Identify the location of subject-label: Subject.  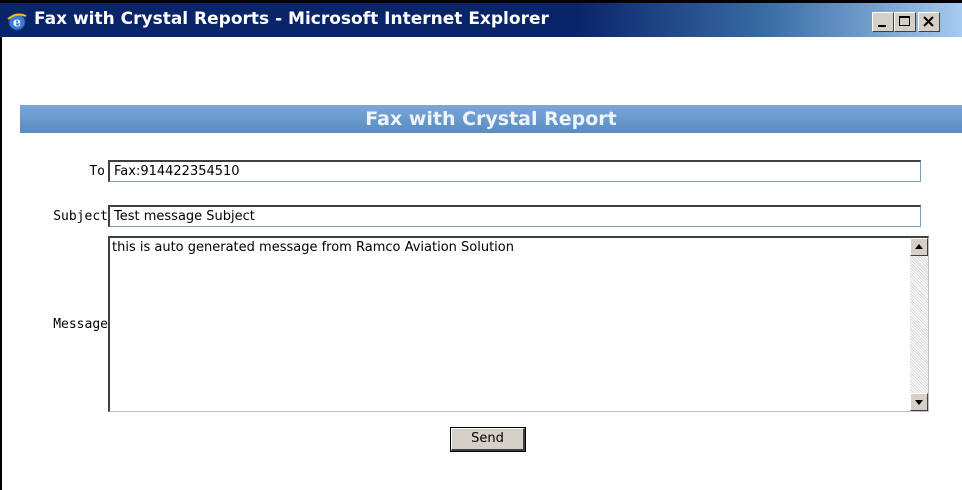
(80, 216).